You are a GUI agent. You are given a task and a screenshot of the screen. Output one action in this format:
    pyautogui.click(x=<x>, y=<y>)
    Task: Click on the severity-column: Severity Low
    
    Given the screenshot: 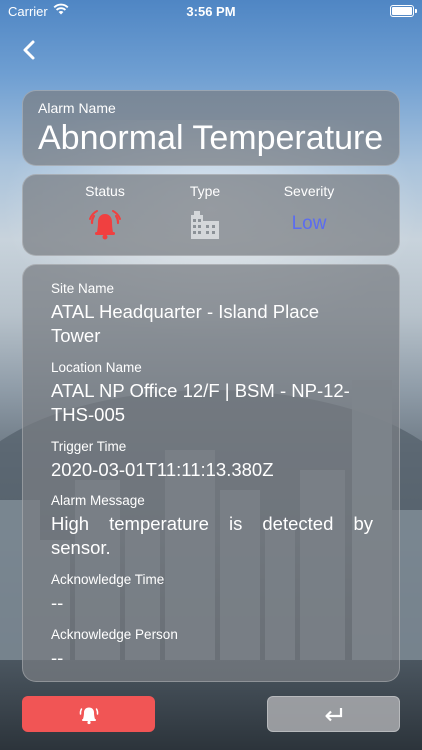 What is the action you would take?
    pyautogui.click(x=309, y=213)
    